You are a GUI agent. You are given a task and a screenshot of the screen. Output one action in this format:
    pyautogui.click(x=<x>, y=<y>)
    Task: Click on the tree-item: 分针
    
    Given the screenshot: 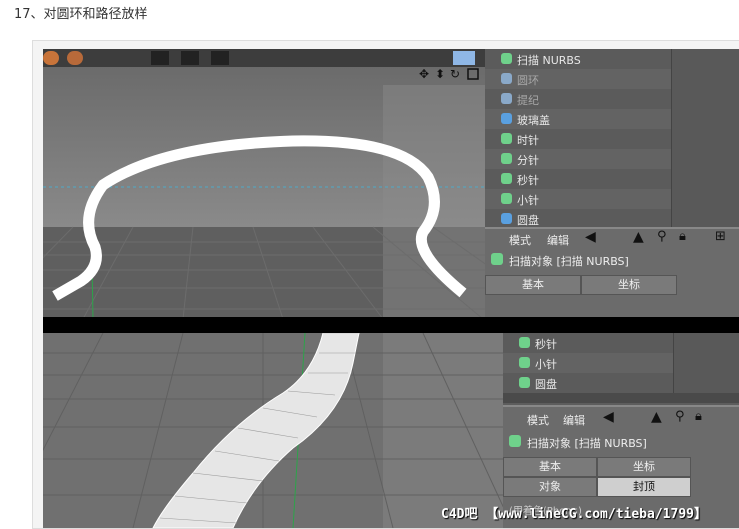 What is the action you would take?
    pyautogui.click(x=578, y=159)
    